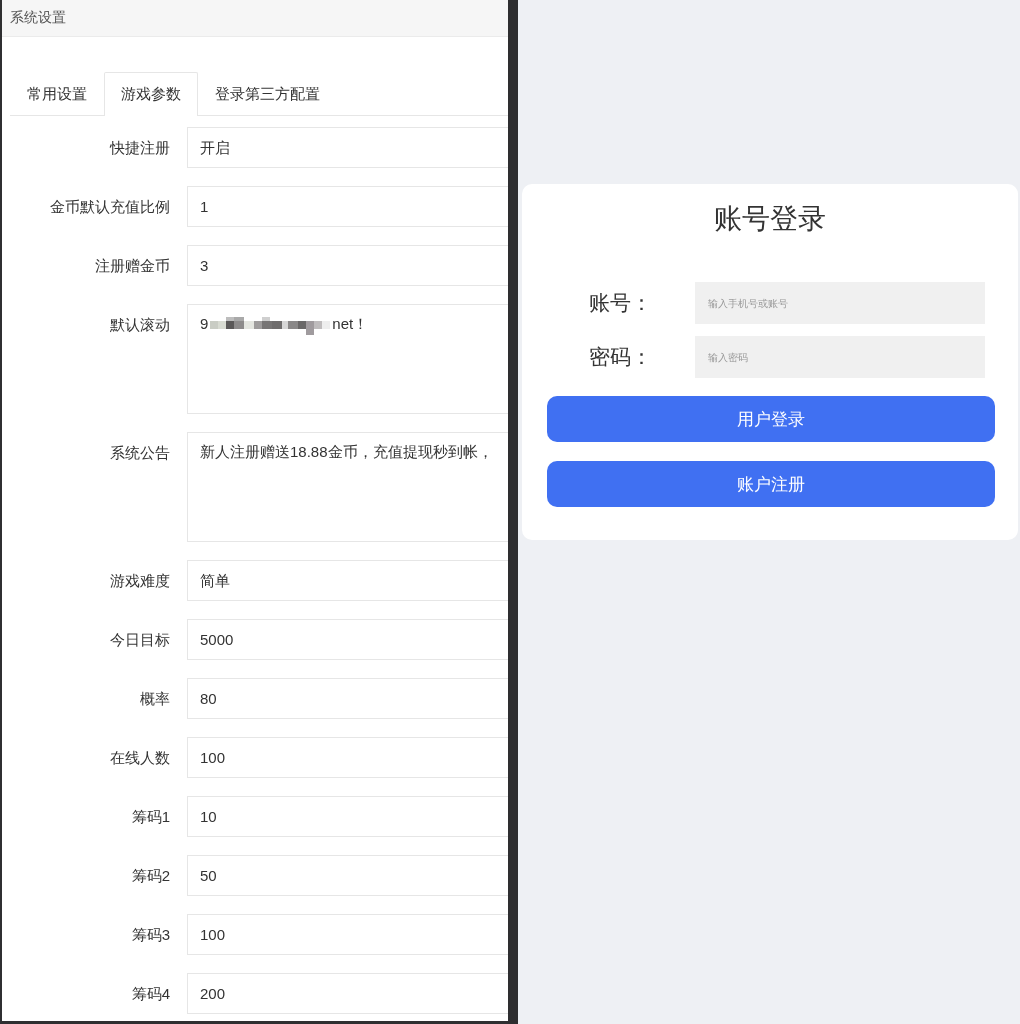  I want to click on field-label: 在线人数, so click(140, 757).